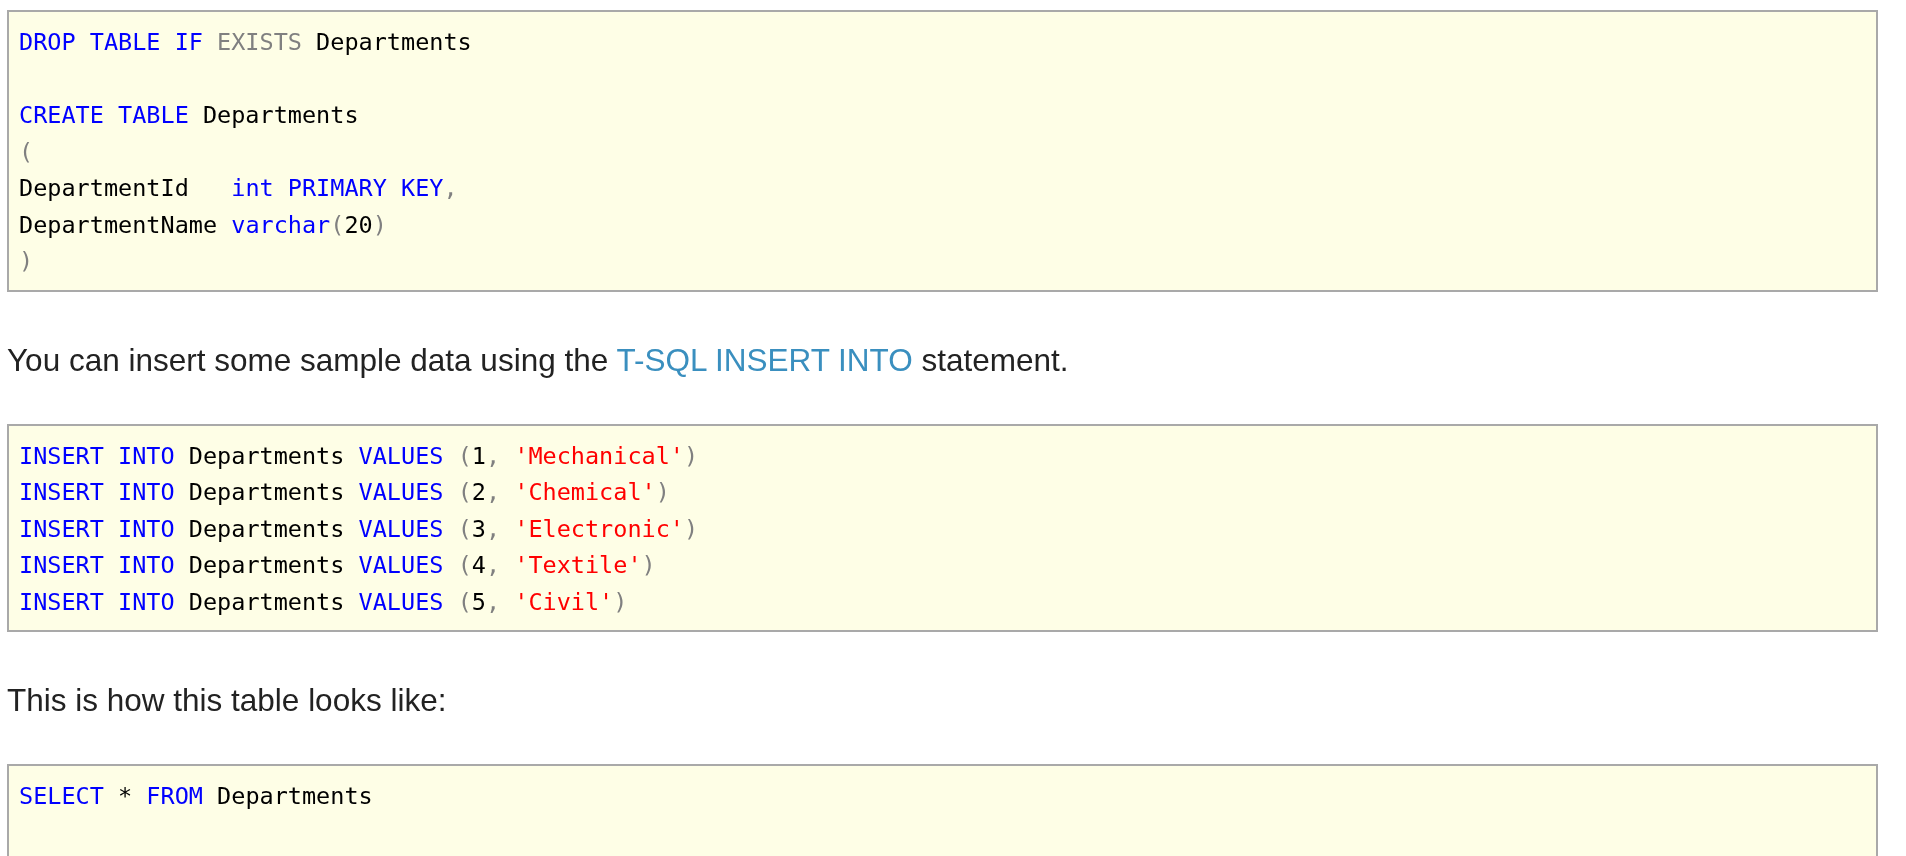 Image resolution: width=1906 pixels, height=856 pixels. What do you see at coordinates (227, 700) in the screenshot?
I see `paragraph: This is how this table looks like:` at bounding box center [227, 700].